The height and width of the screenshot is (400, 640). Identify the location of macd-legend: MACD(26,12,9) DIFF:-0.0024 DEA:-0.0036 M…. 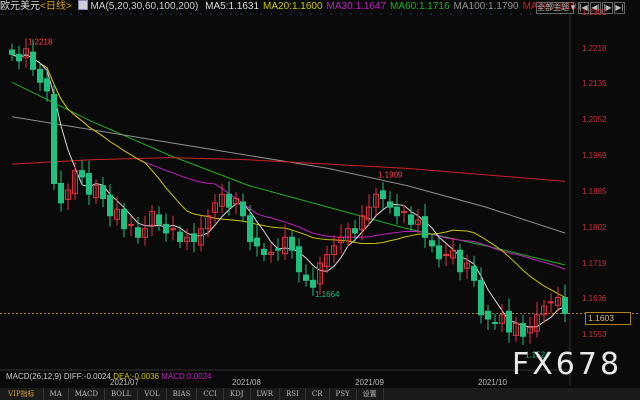
(108, 376).